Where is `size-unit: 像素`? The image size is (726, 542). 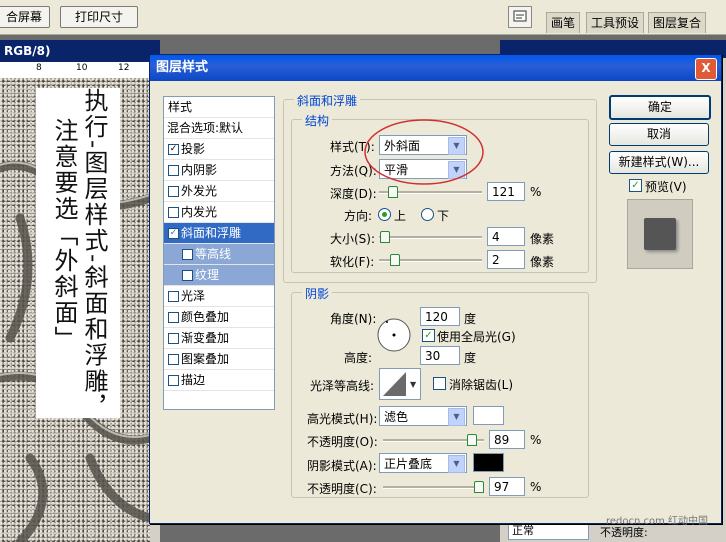 size-unit: 像素 is located at coordinates (542, 239).